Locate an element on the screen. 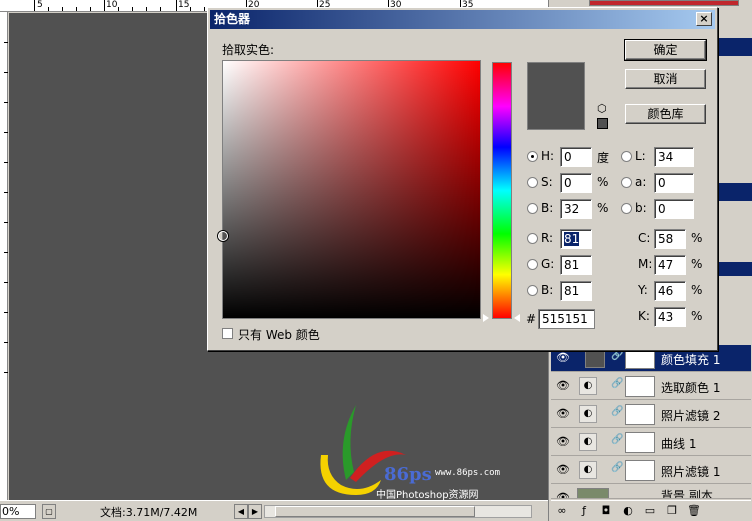 The width and height of the screenshot is (752, 521). a-label: a: is located at coordinates (641, 182).